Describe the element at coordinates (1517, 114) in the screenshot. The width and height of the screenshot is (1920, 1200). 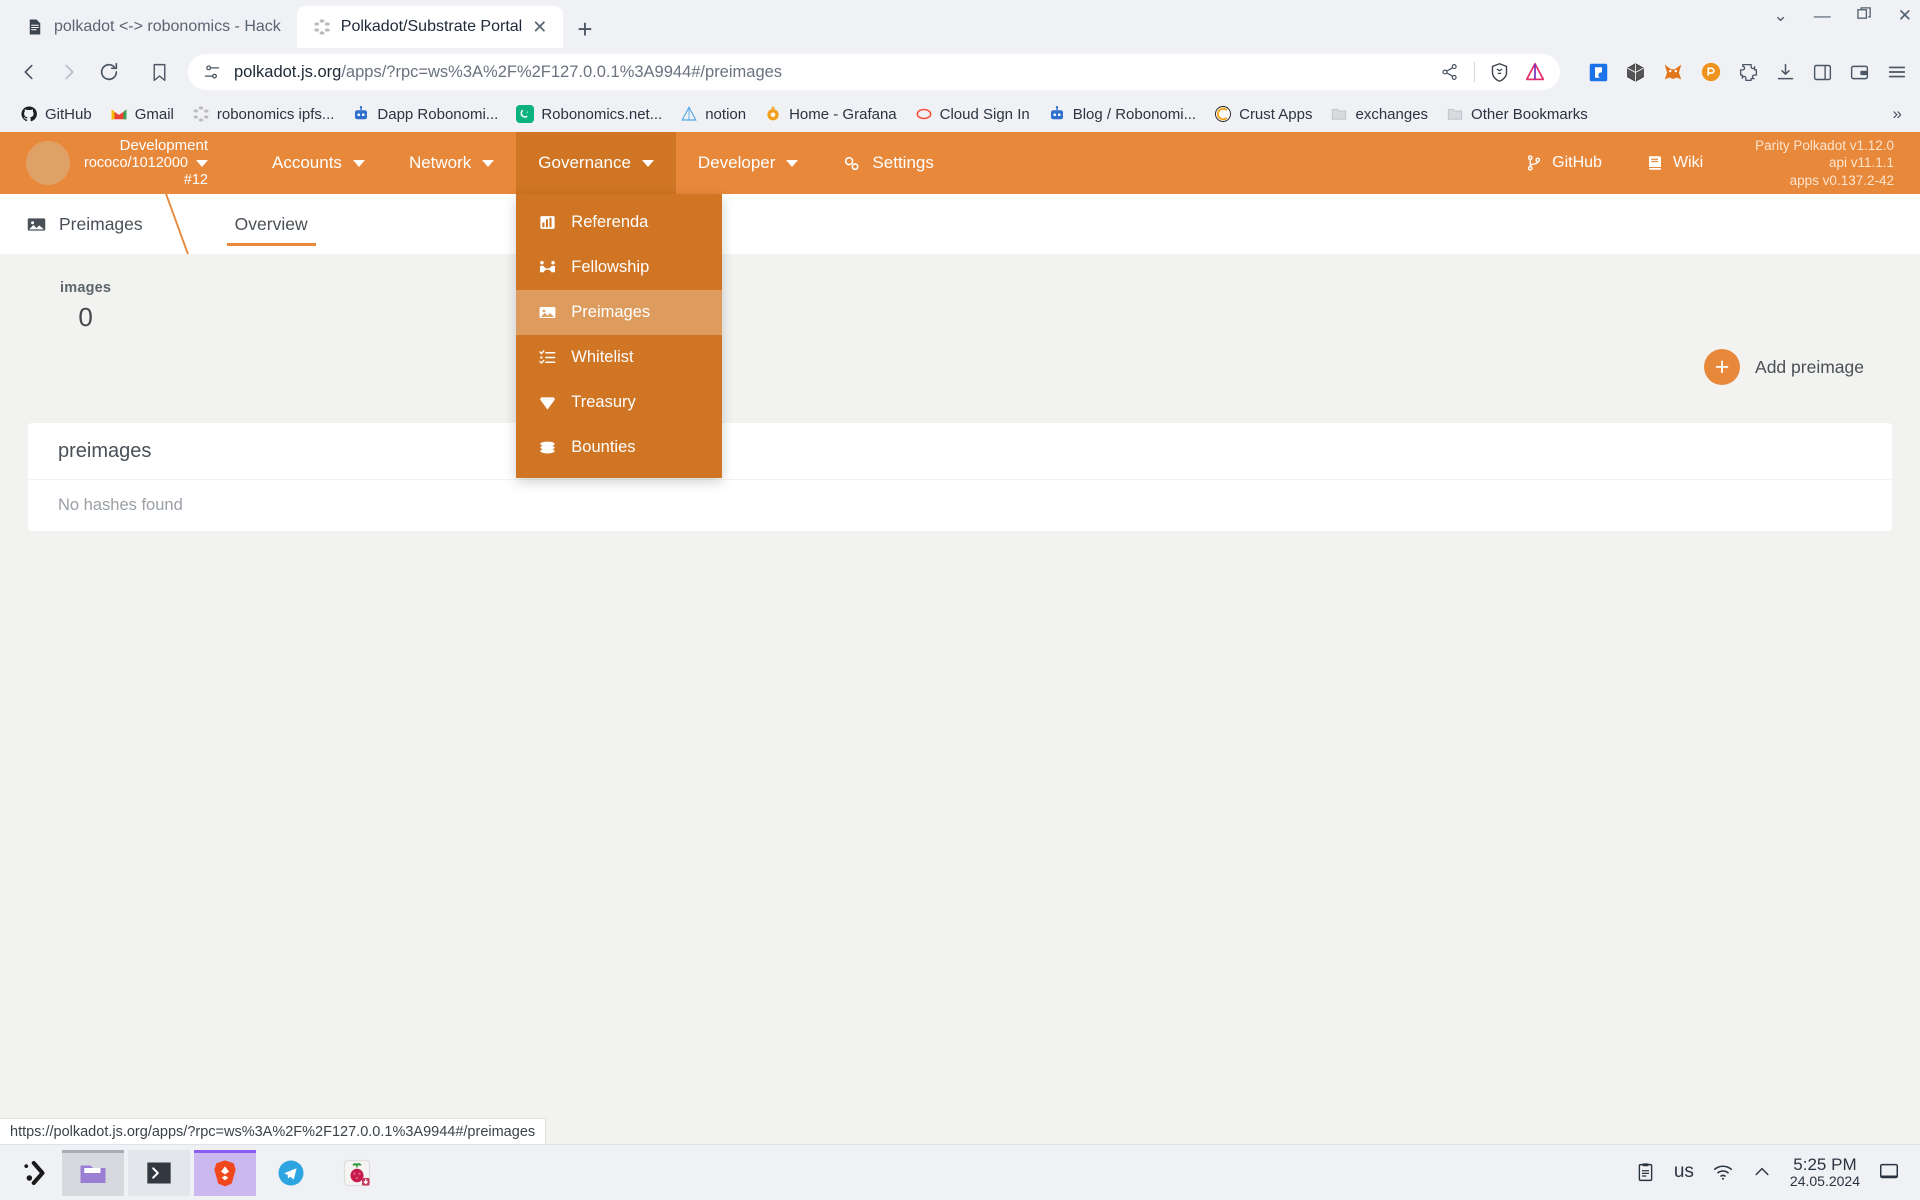
I see `bookmark-folder-other: Other Bookmarks` at that location.